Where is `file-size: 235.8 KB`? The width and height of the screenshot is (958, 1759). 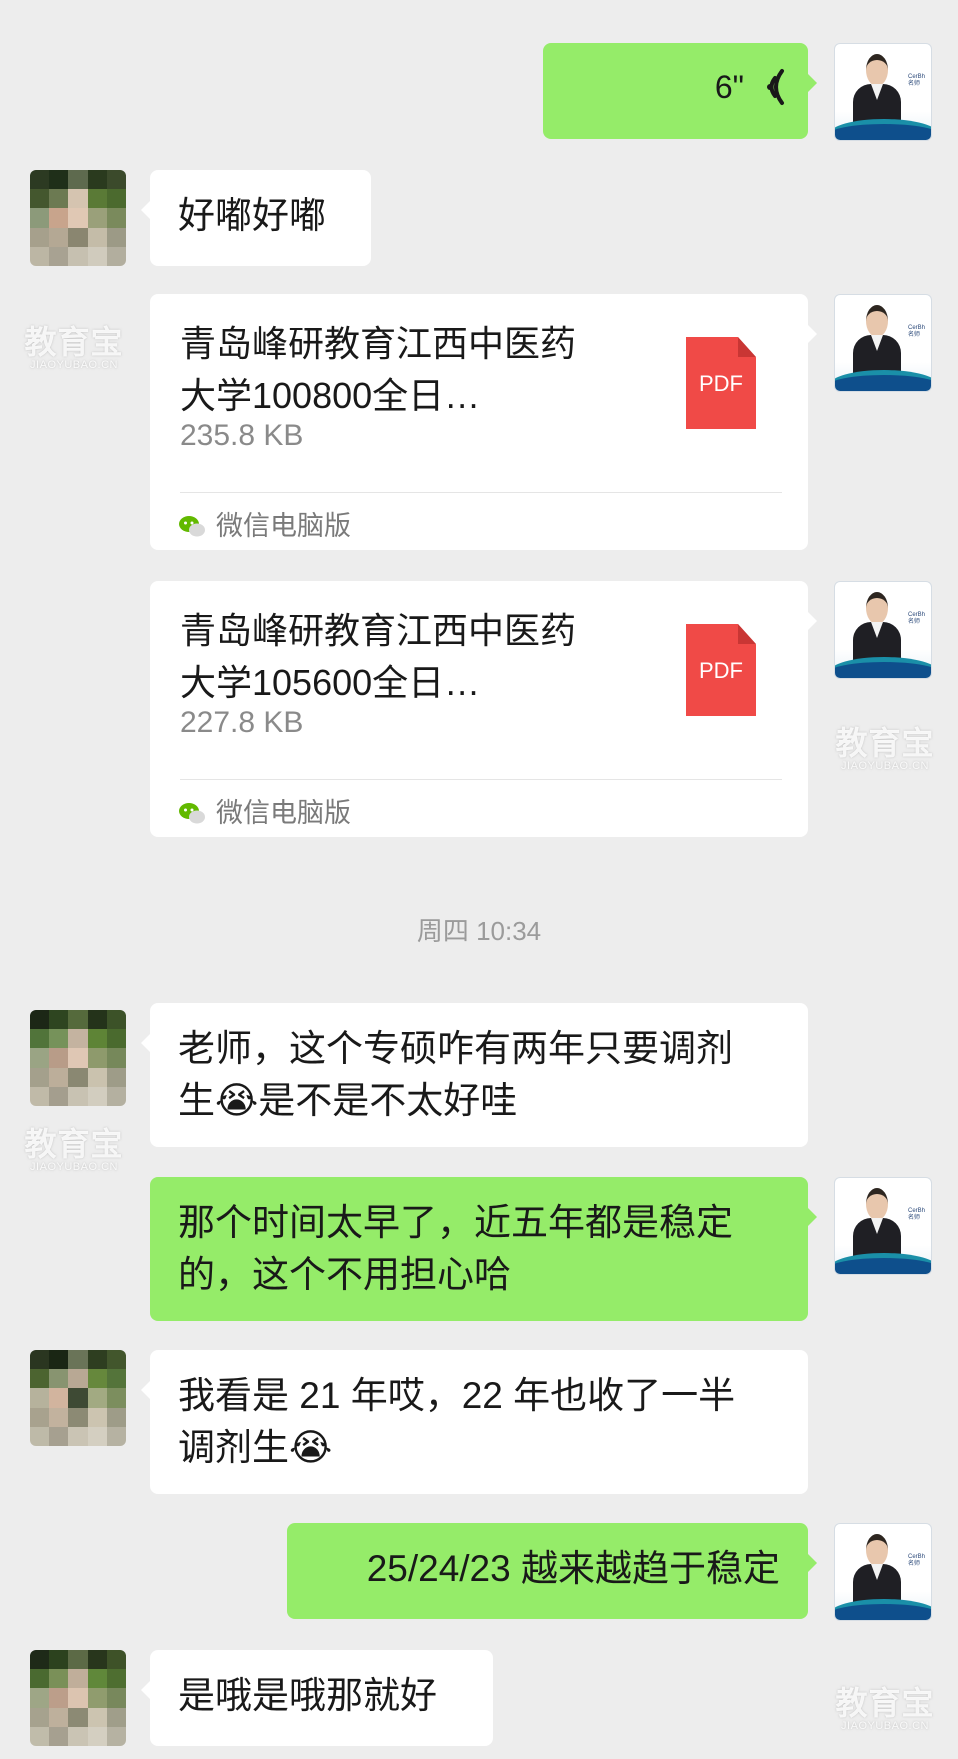
file-size: 235.8 KB is located at coordinates (242, 435).